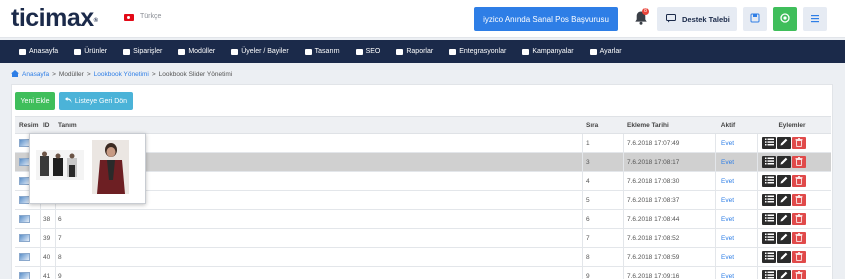 The height and width of the screenshot is (279, 845). I want to click on column-header-name: Tanım, so click(67, 125).